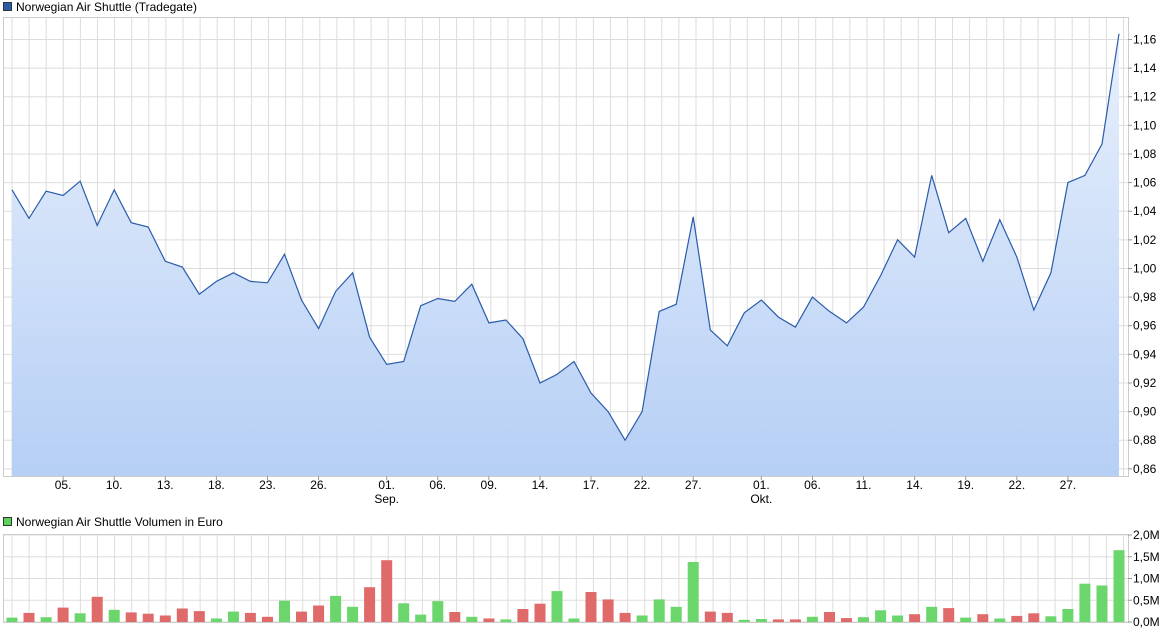  I want to click on price-x-tick-label: 13., so click(165, 485).